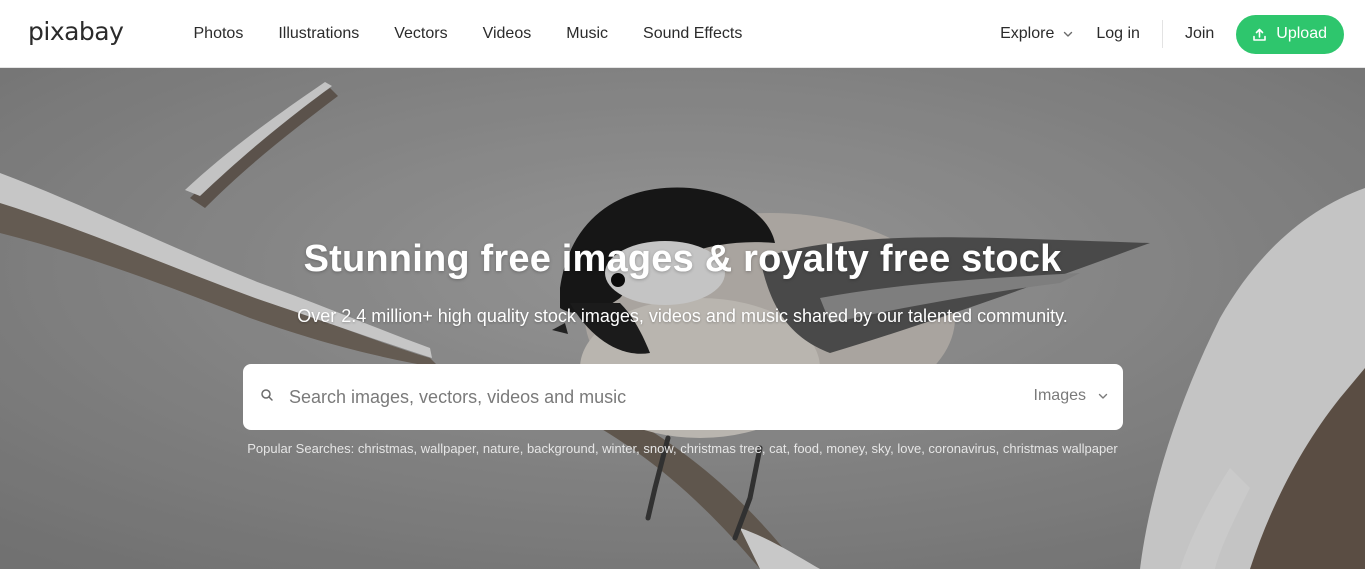 The width and height of the screenshot is (1365, 569). Describe the element at coordinates (649, 397) in the screenshot. I see `search-input` at that location.